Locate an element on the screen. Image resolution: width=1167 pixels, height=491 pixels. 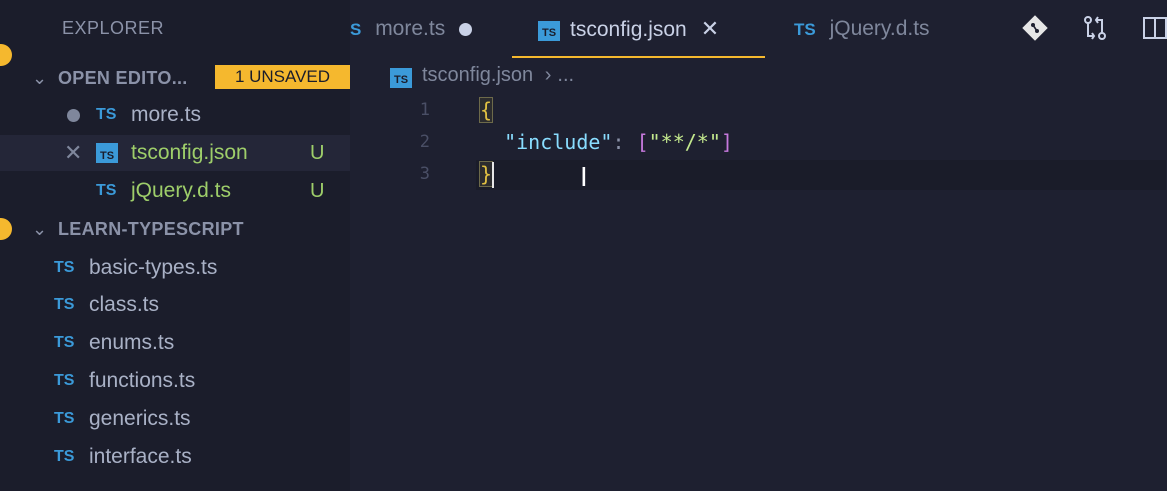
code-line-3: } is located at coordinates (486, 174).